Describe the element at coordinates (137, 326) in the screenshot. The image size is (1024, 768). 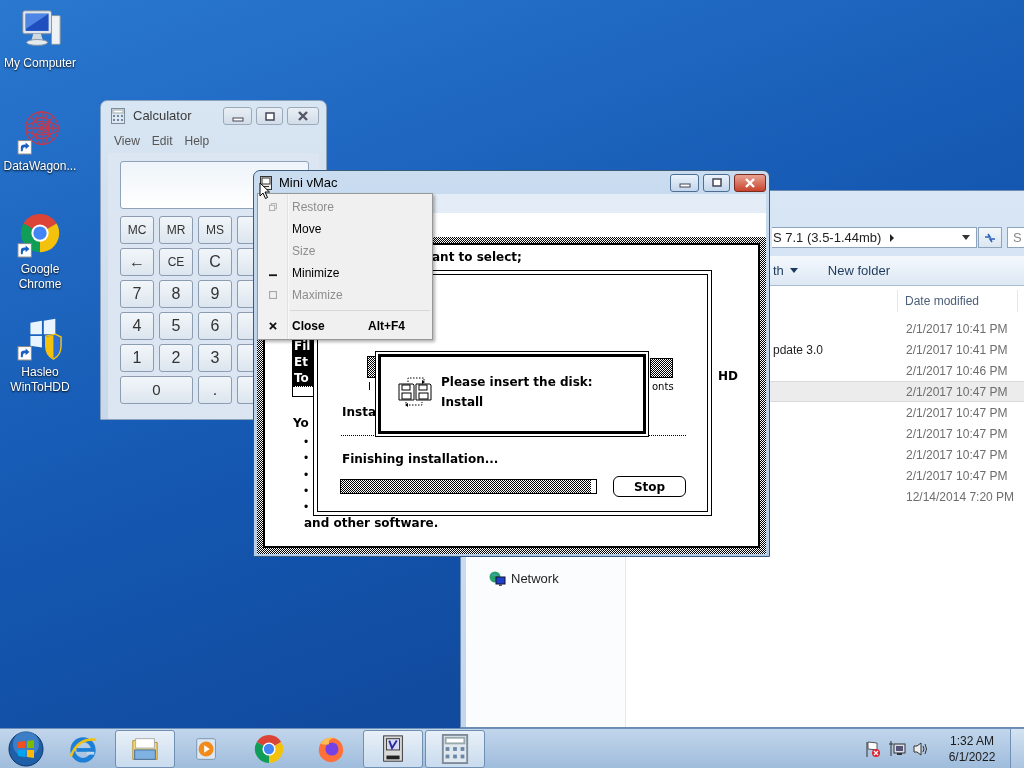
I see `calculator-key: 4` at that location.